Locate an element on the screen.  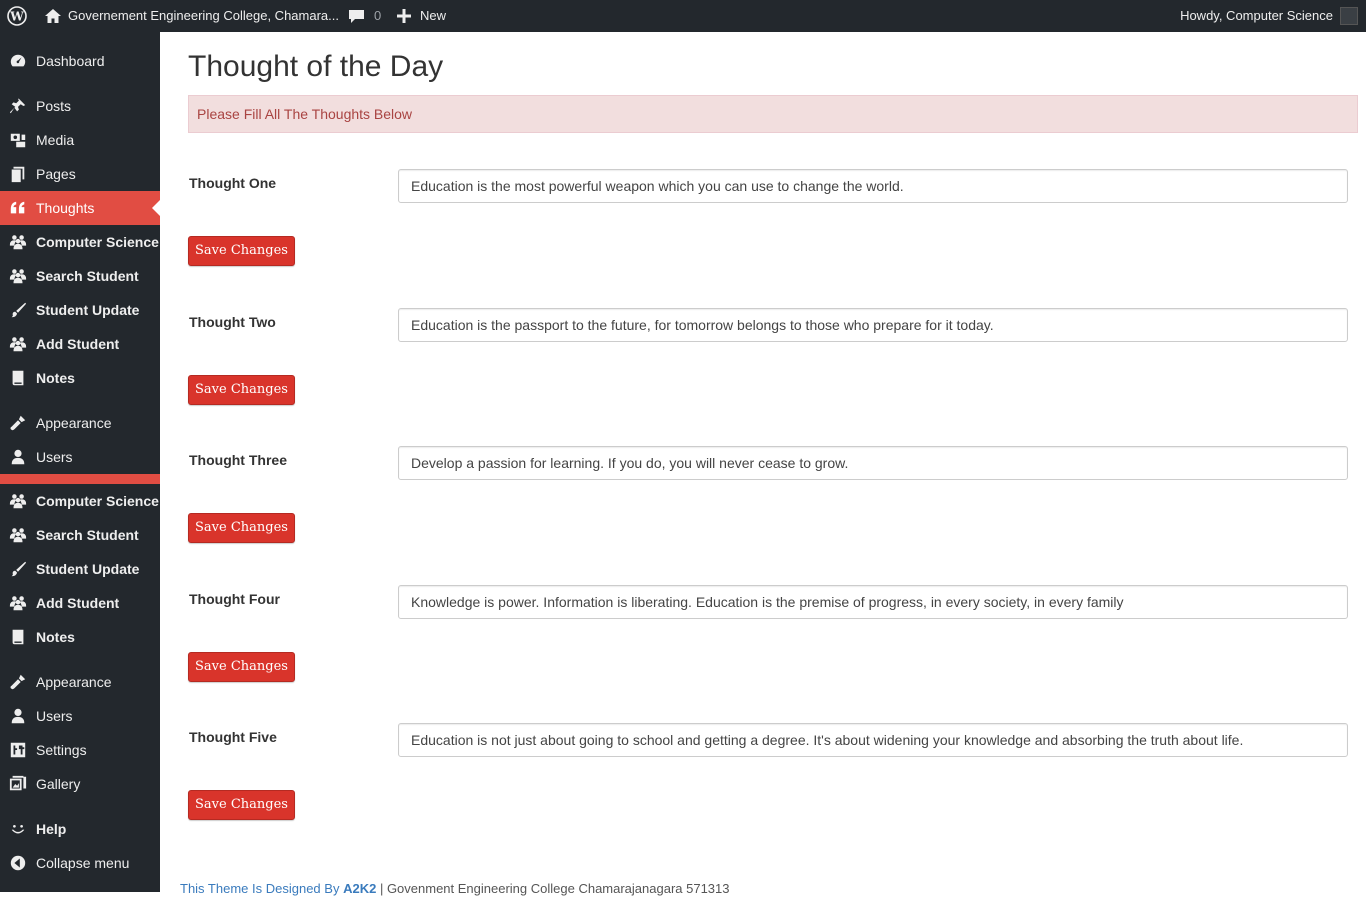
sidebar-item-notes-2: Notes is located at coordinates (80, 637).